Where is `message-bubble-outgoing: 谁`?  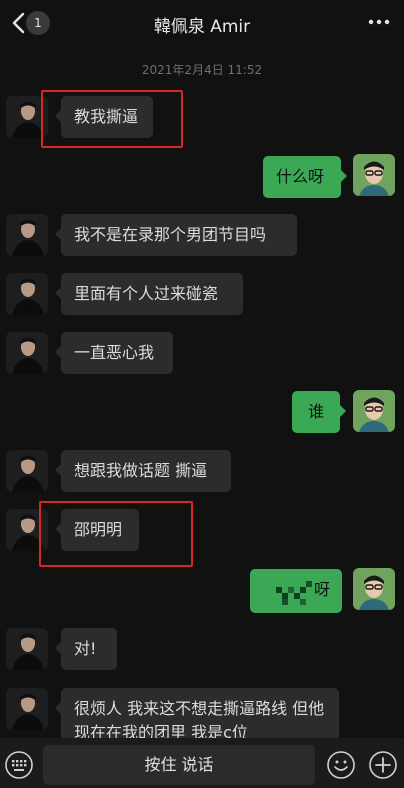
message-bubble-outgoing: 谁 is located at coordinates (319, 412).